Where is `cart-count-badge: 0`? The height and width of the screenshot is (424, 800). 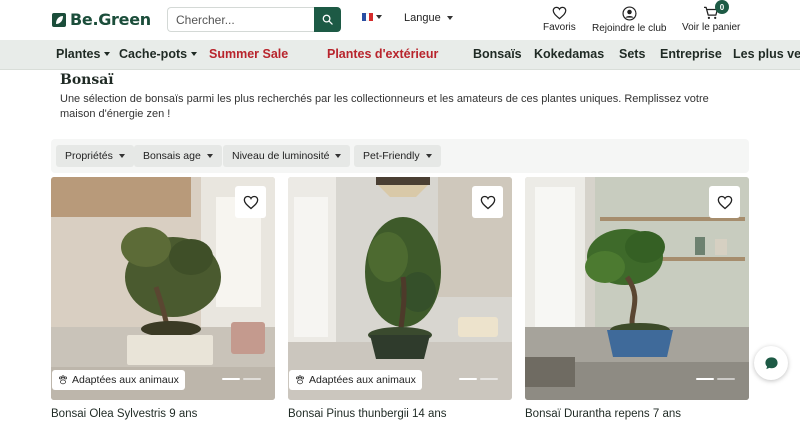
cart-count-badge: 0 is located at coordinates (722, 7).